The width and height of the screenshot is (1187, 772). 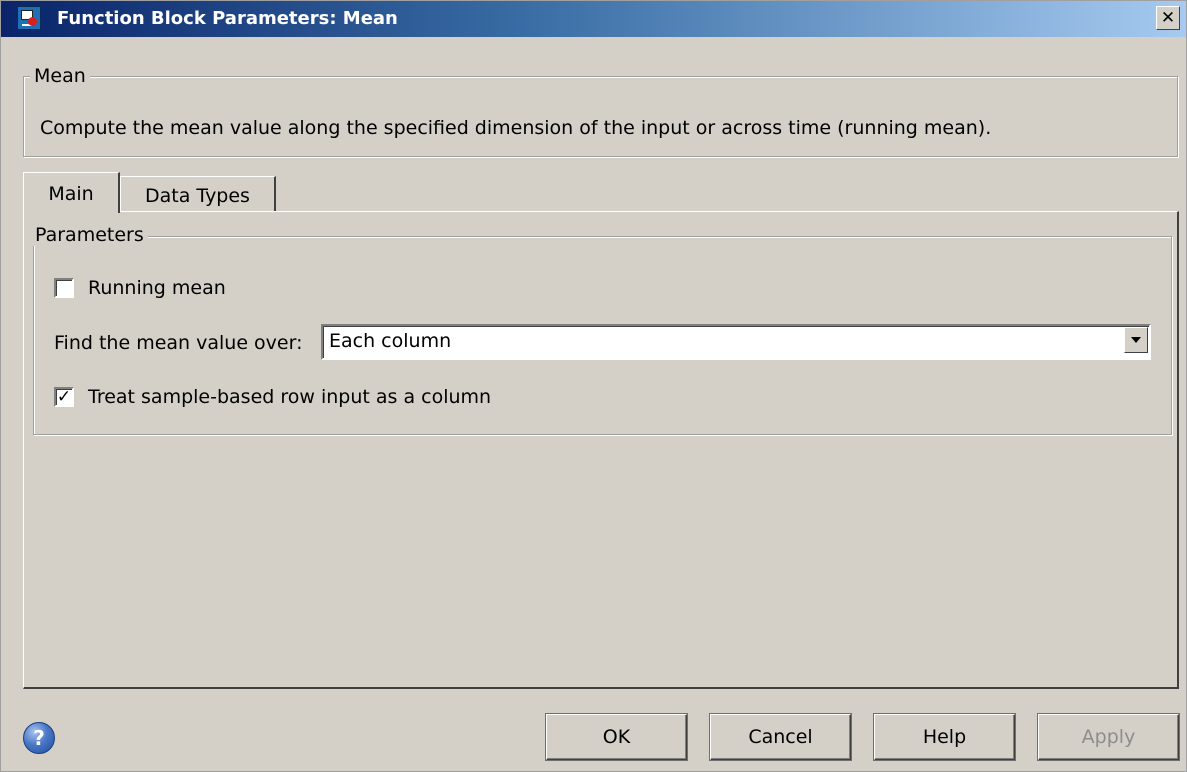 I want to click on dropdown-button, so click(x=1136, y=340).